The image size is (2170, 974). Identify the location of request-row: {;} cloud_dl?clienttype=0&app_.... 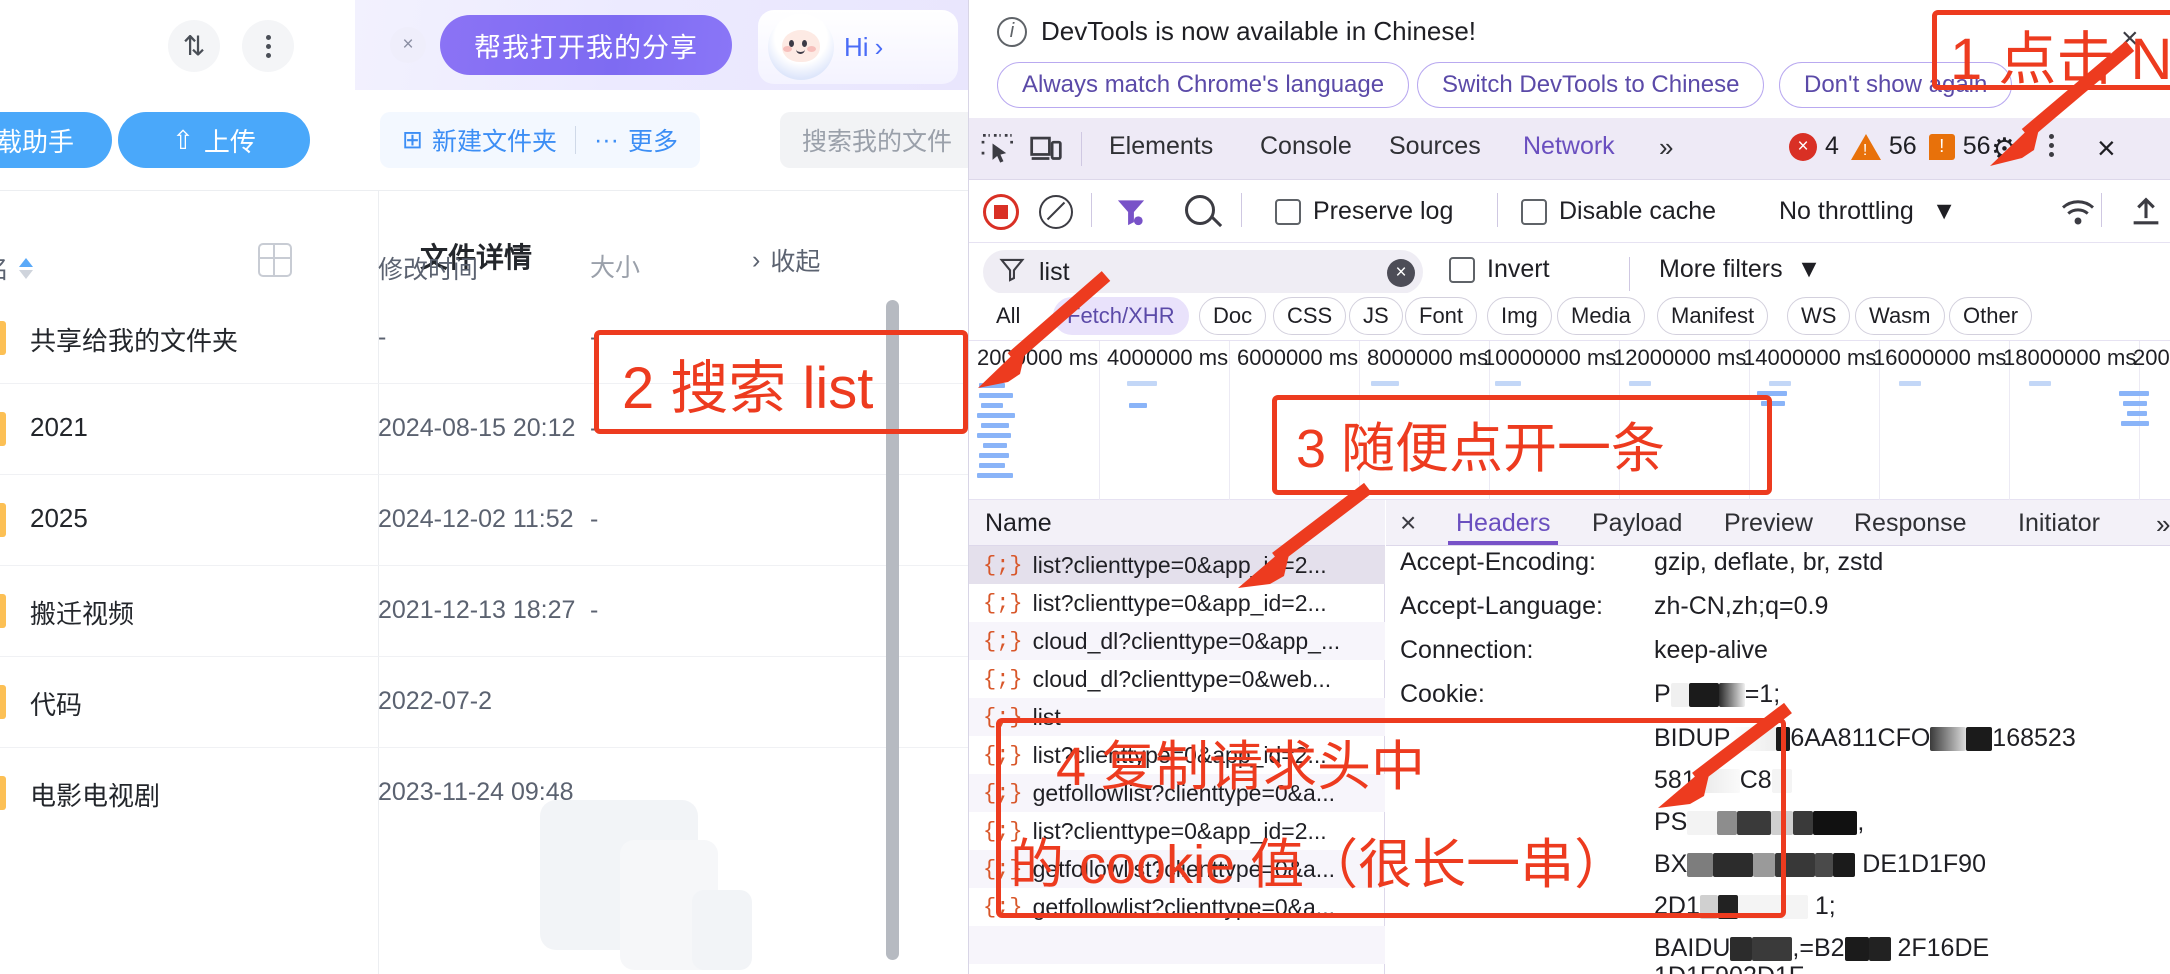
(1177, 641).